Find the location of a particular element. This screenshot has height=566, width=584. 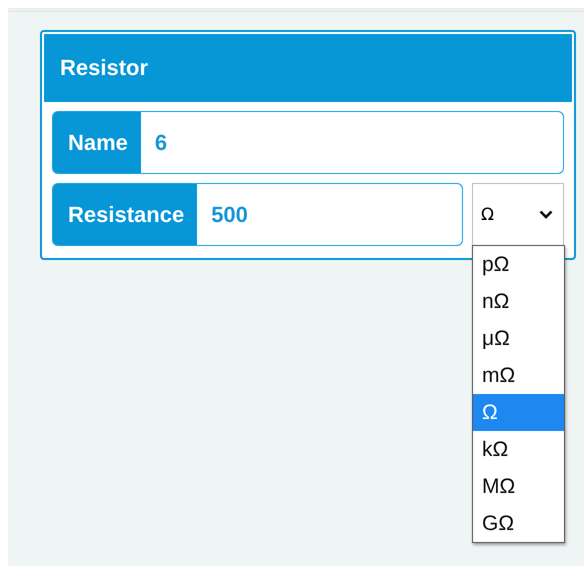

unit-option: mΩ is located at coordinates (518, 375).